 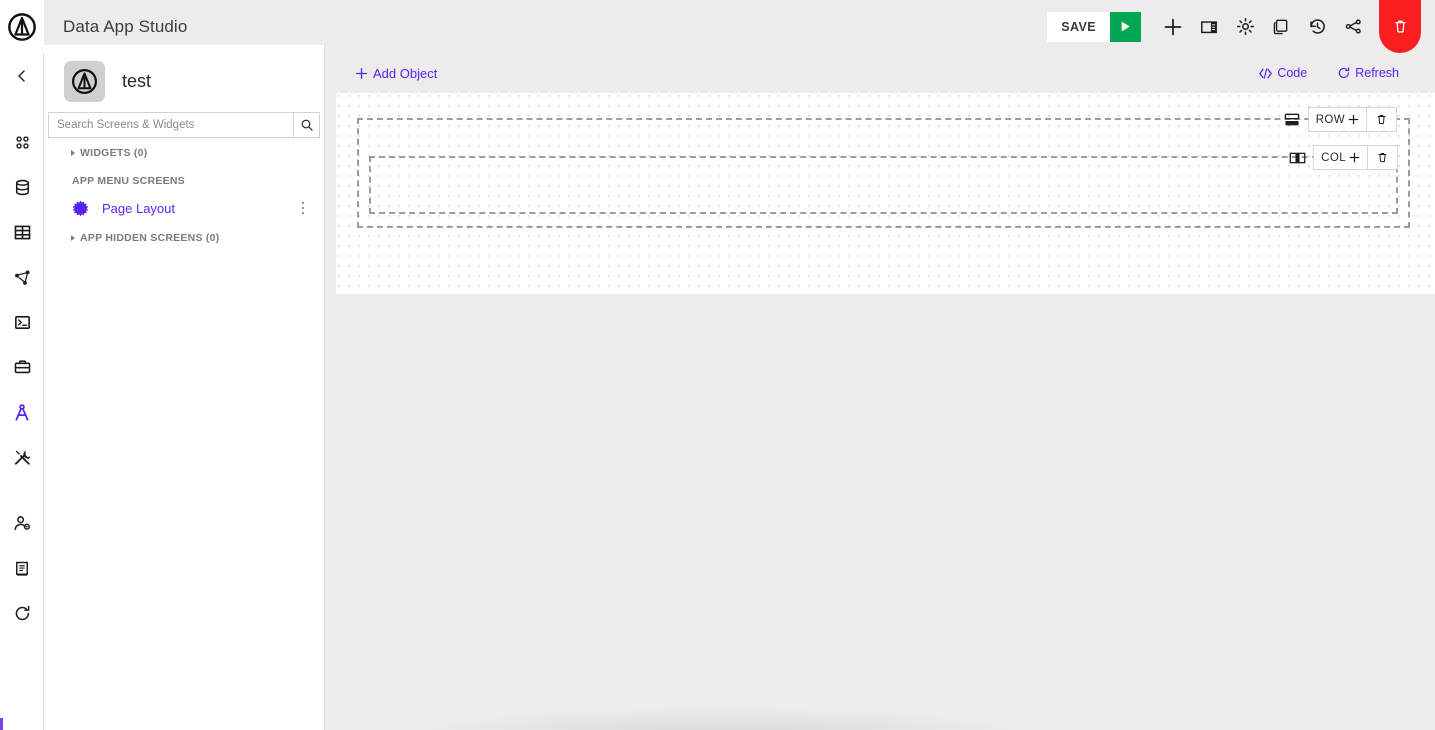 I want to click on table-icon, so click(x=22, y=232).